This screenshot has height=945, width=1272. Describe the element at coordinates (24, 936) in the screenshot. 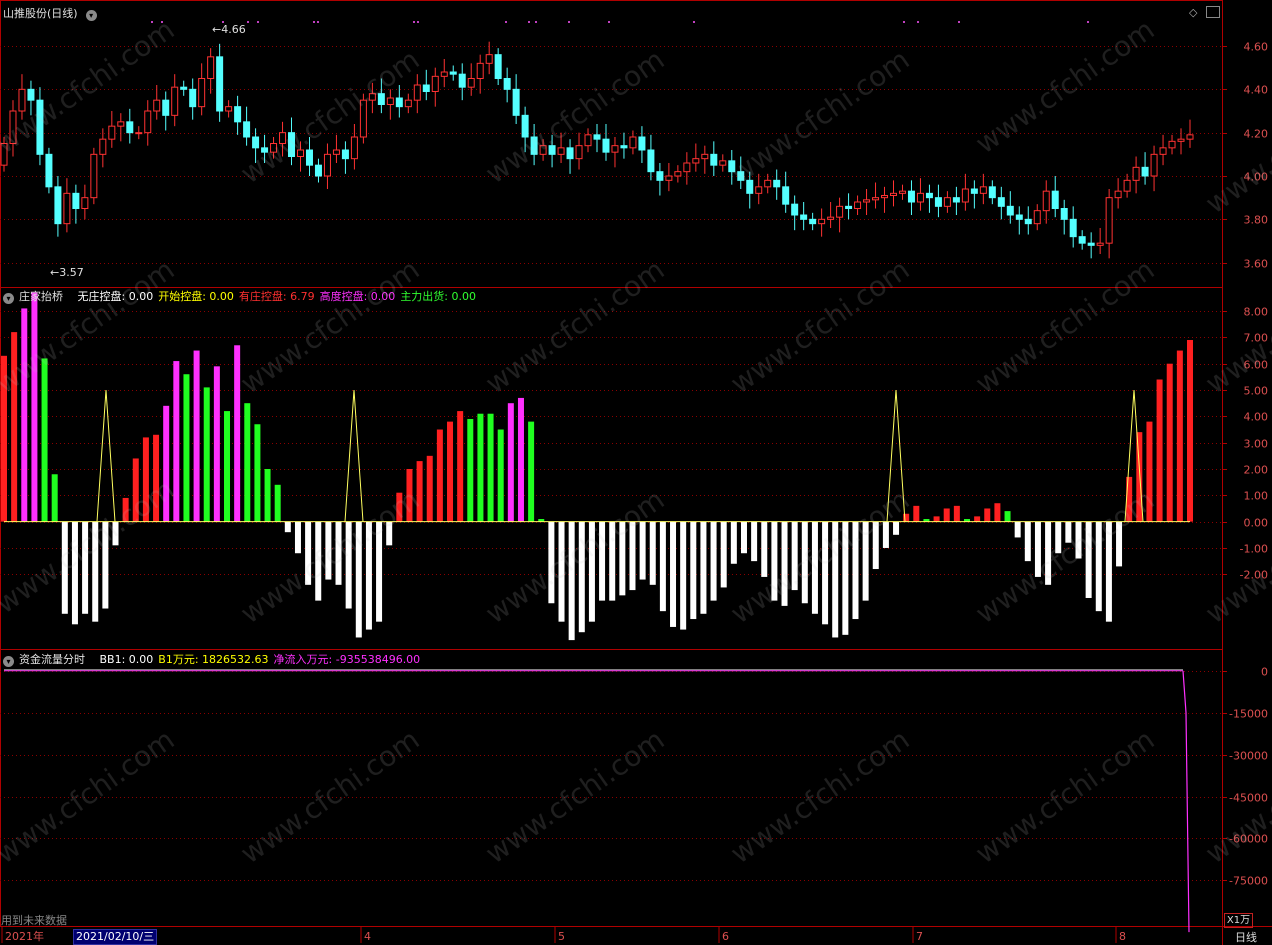

I see `x-tick-label-0: 2021年` at that location.